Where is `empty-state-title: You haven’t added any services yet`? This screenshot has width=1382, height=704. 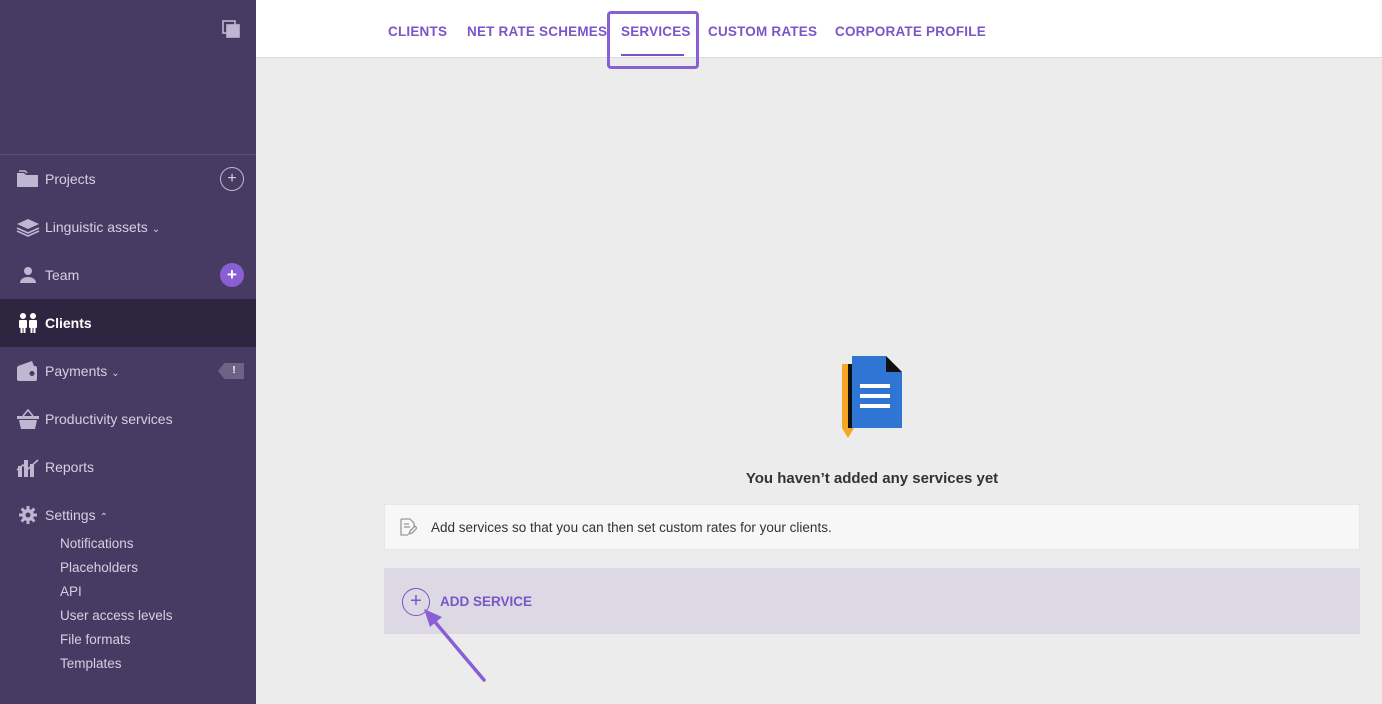 empty-state-title: You haven’t added any services yet is located at coordinates (872, 478).